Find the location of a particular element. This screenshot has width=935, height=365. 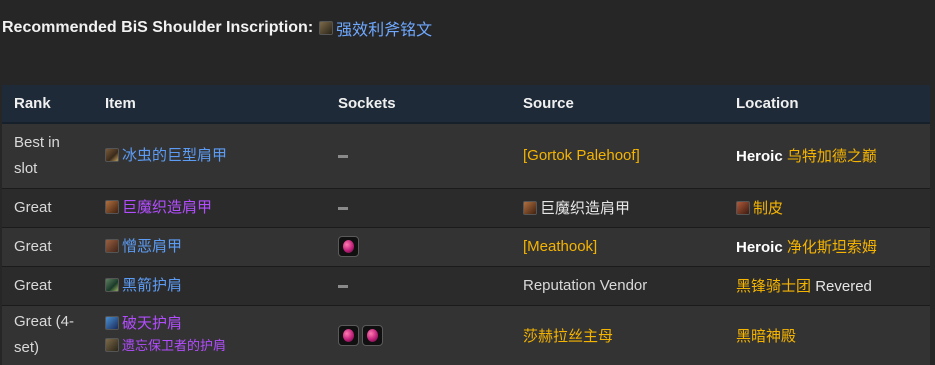

item-link: 黑箭护肩 is located at coordinates (215, 286).